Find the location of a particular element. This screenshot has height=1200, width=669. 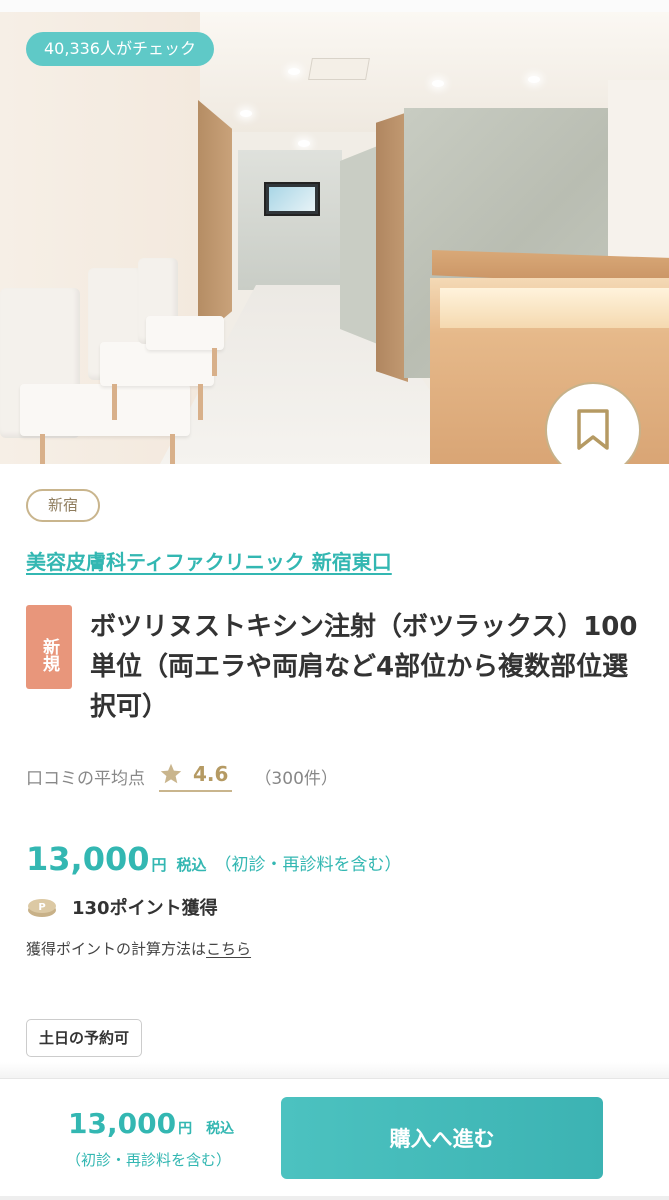

area-tag: 新宿 is located at coordinates (63, 505).